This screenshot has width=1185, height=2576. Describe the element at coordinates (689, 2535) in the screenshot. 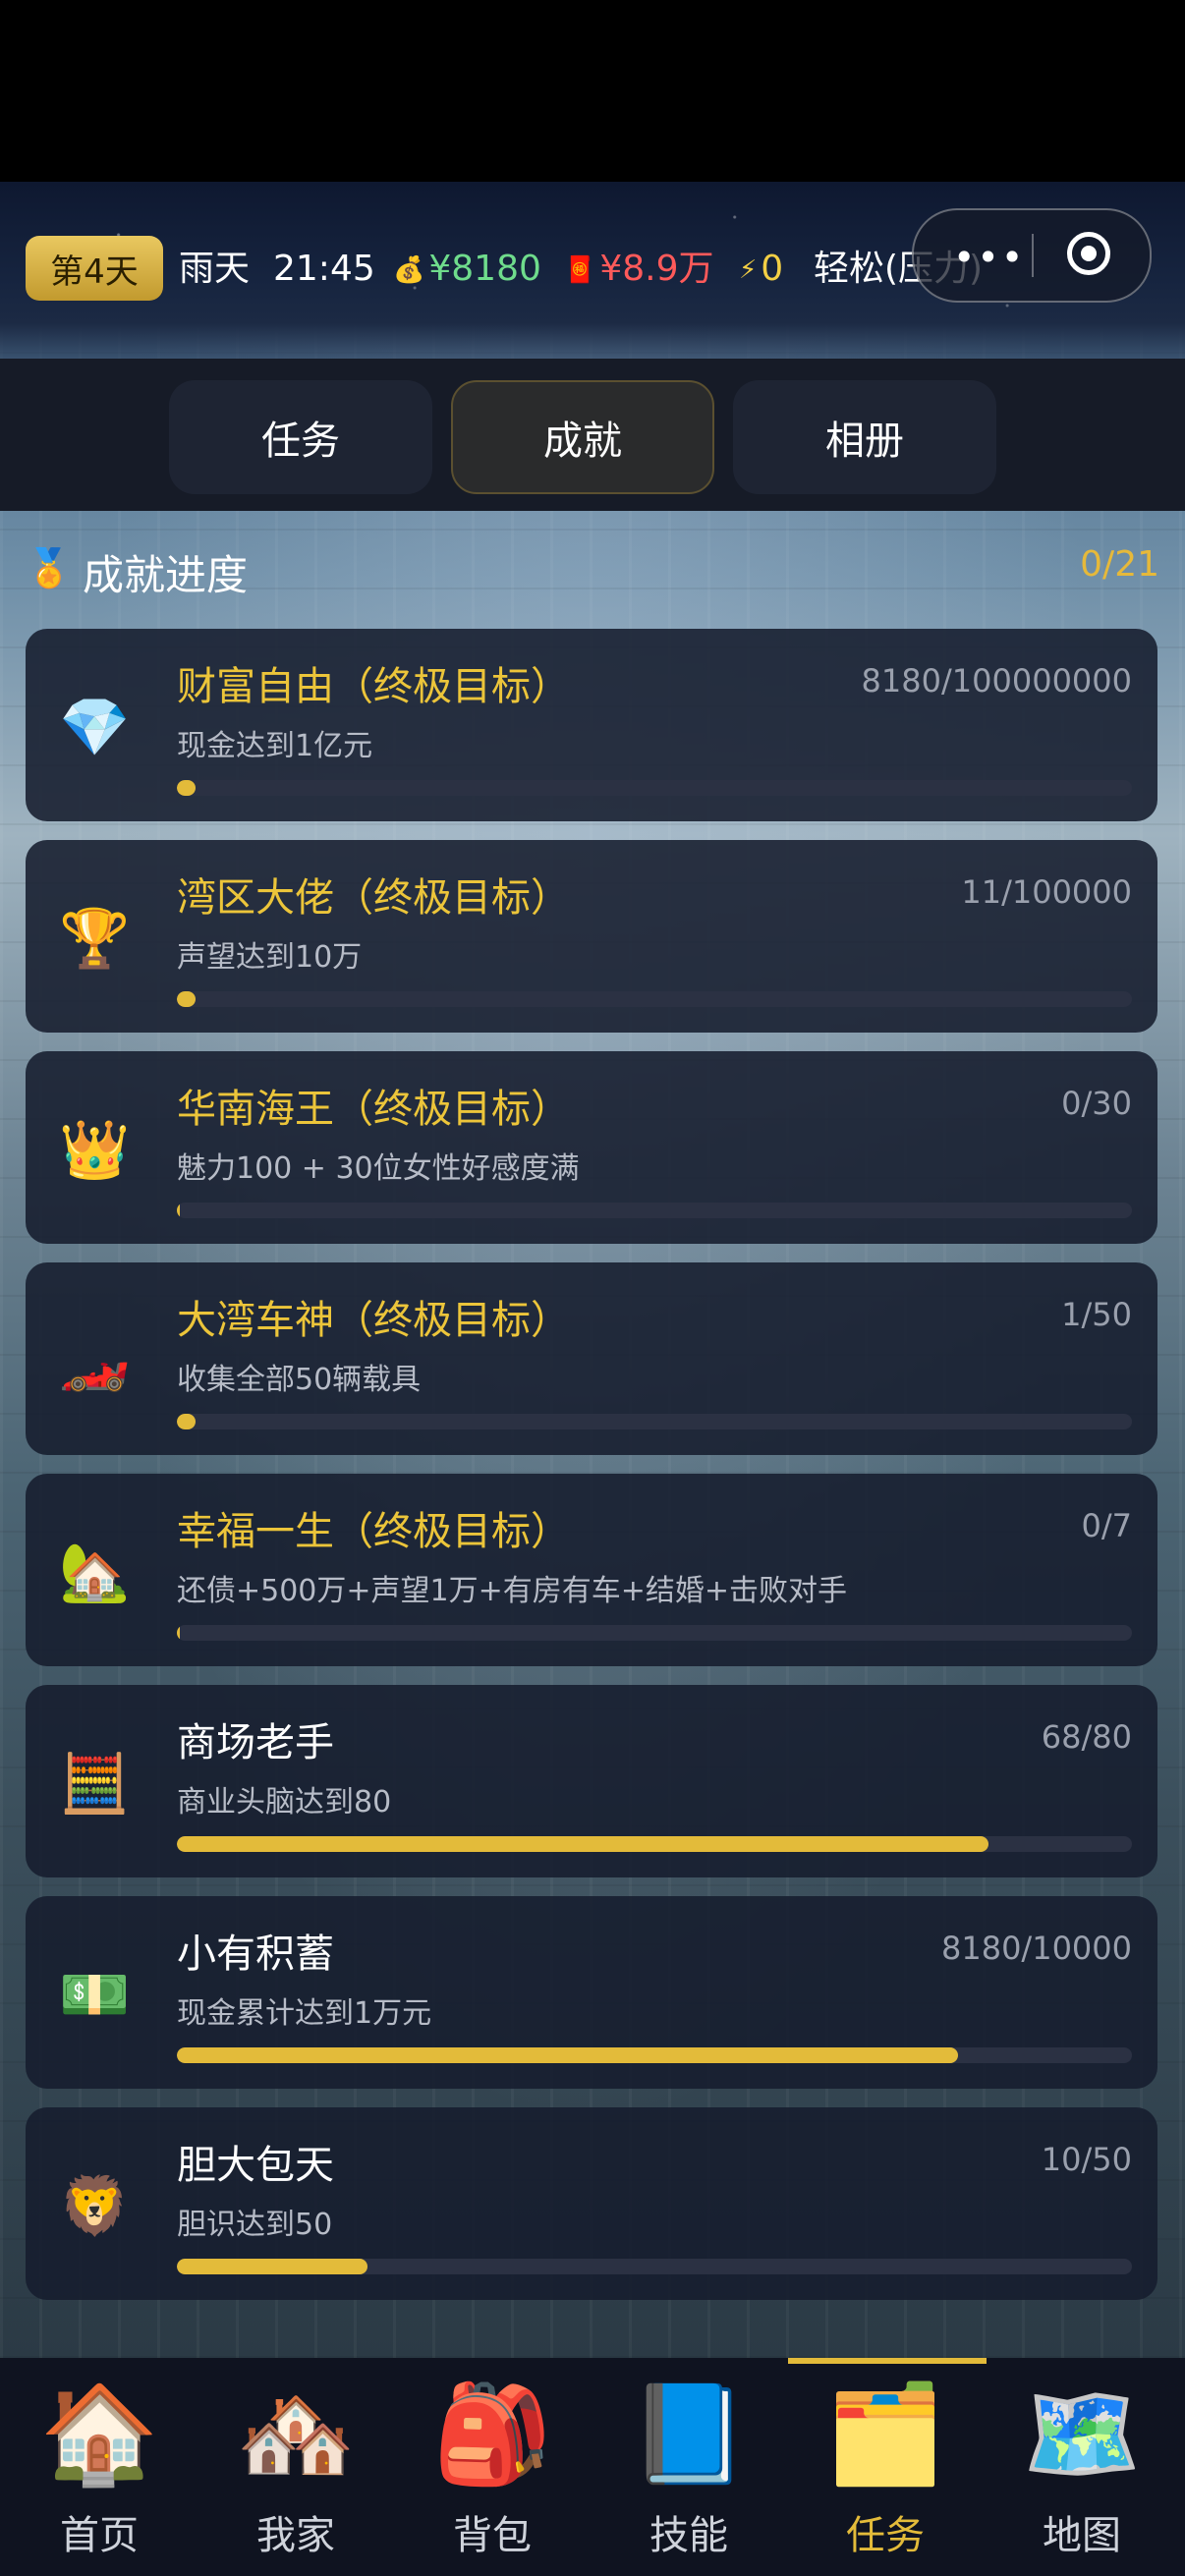

I see `nav-label: 技能` at that location.